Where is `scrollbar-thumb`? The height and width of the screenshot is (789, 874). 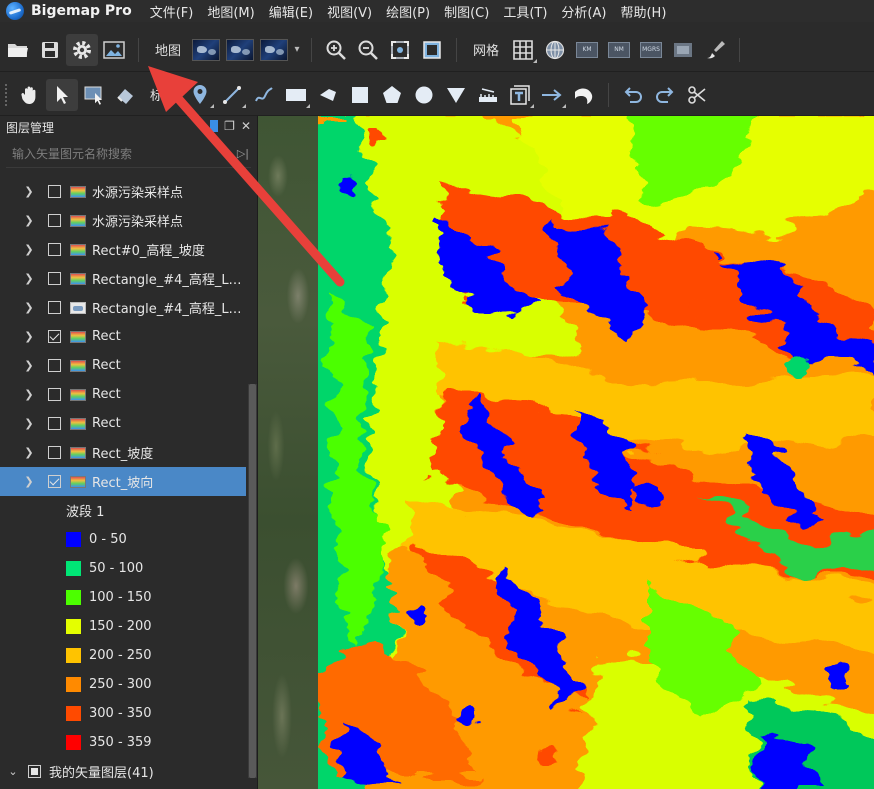
scrollbar-thumb is located at coordinates (252, 581).